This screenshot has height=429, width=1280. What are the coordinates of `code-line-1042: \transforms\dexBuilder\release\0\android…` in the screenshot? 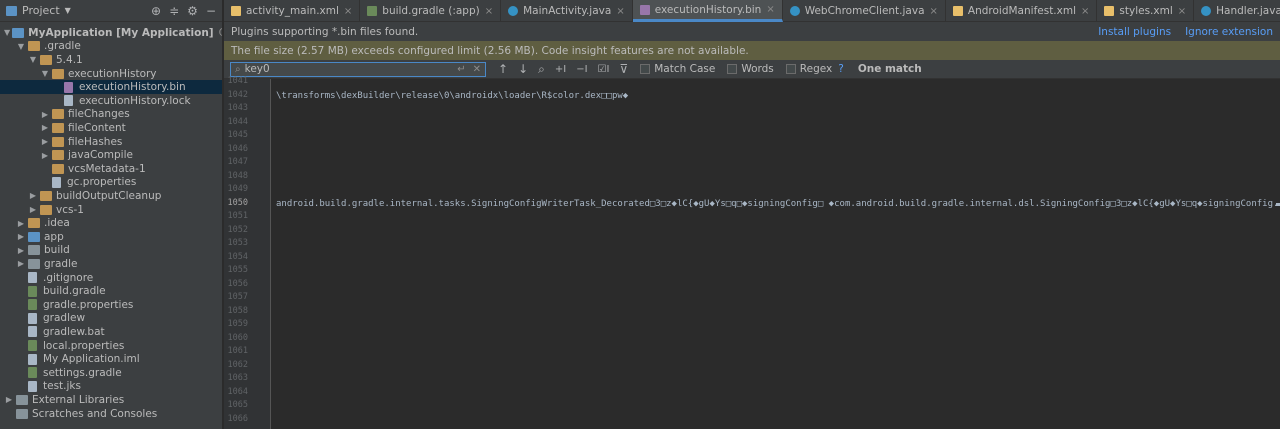 It's located at (452, 96).